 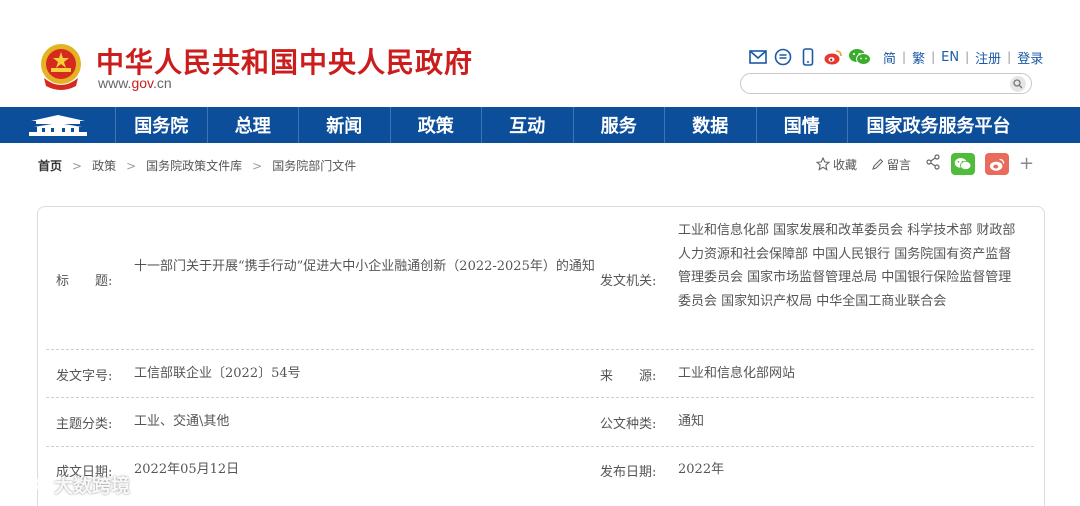 I want to click on site-url-prefix: www., so click(x=115, y=83).